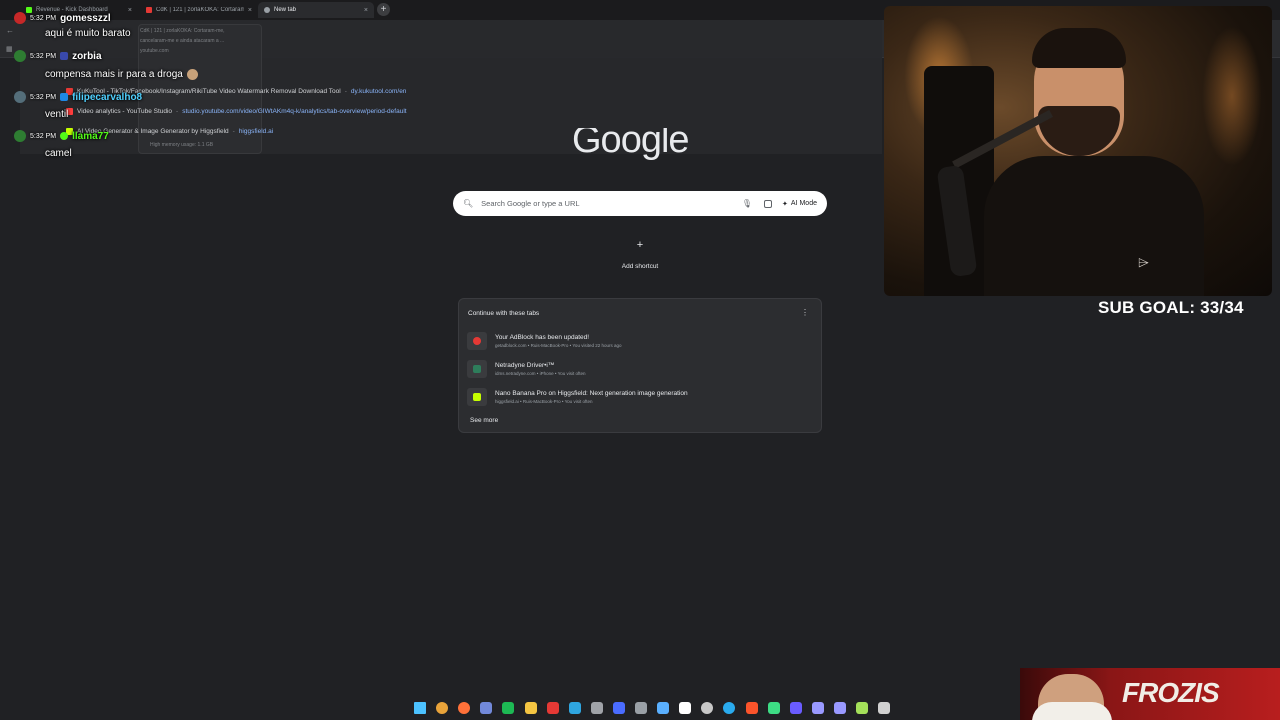 The height and width of the screenshot is (720, 1280). What do you see at coordinates (785, 204) in the screenshot?
I see `ai-mode-icon: ✦` at bounding box center [785, 204].